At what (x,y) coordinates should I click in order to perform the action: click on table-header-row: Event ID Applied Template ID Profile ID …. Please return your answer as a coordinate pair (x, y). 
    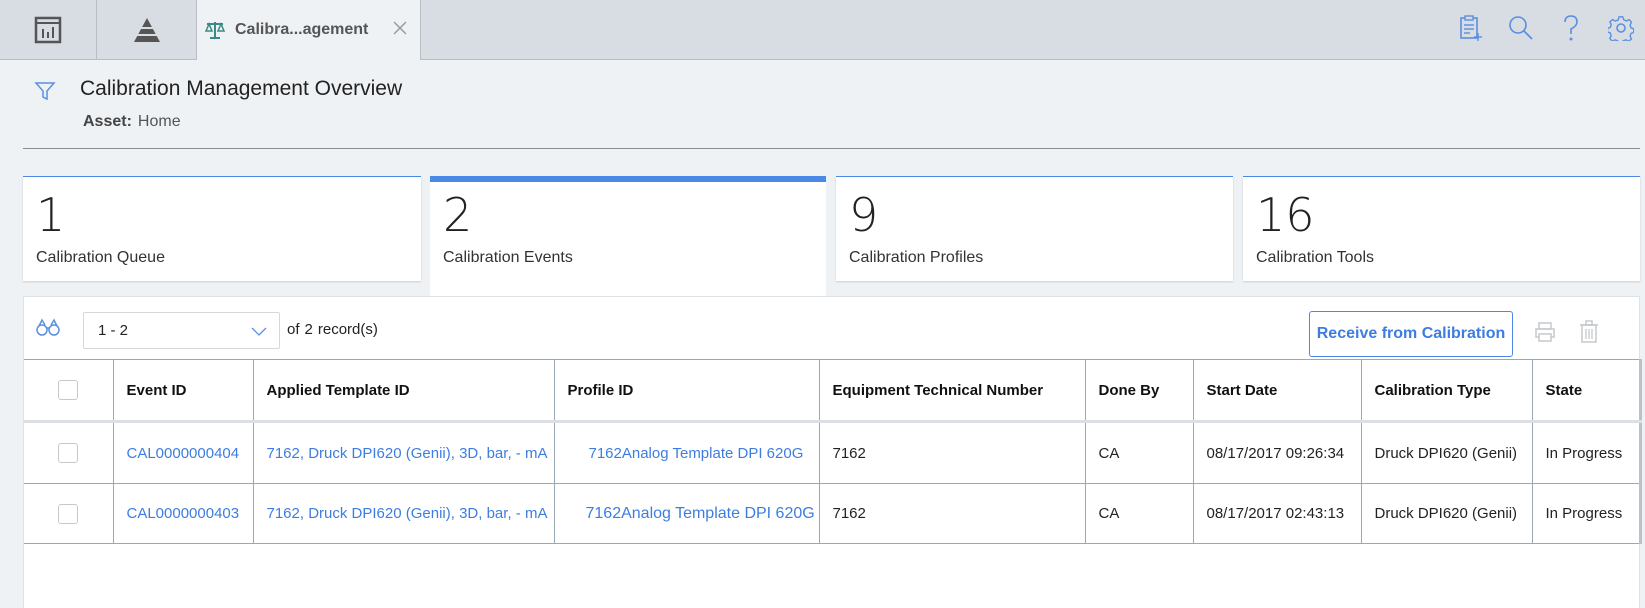
    Looking at the image, I should click on (833, 391).